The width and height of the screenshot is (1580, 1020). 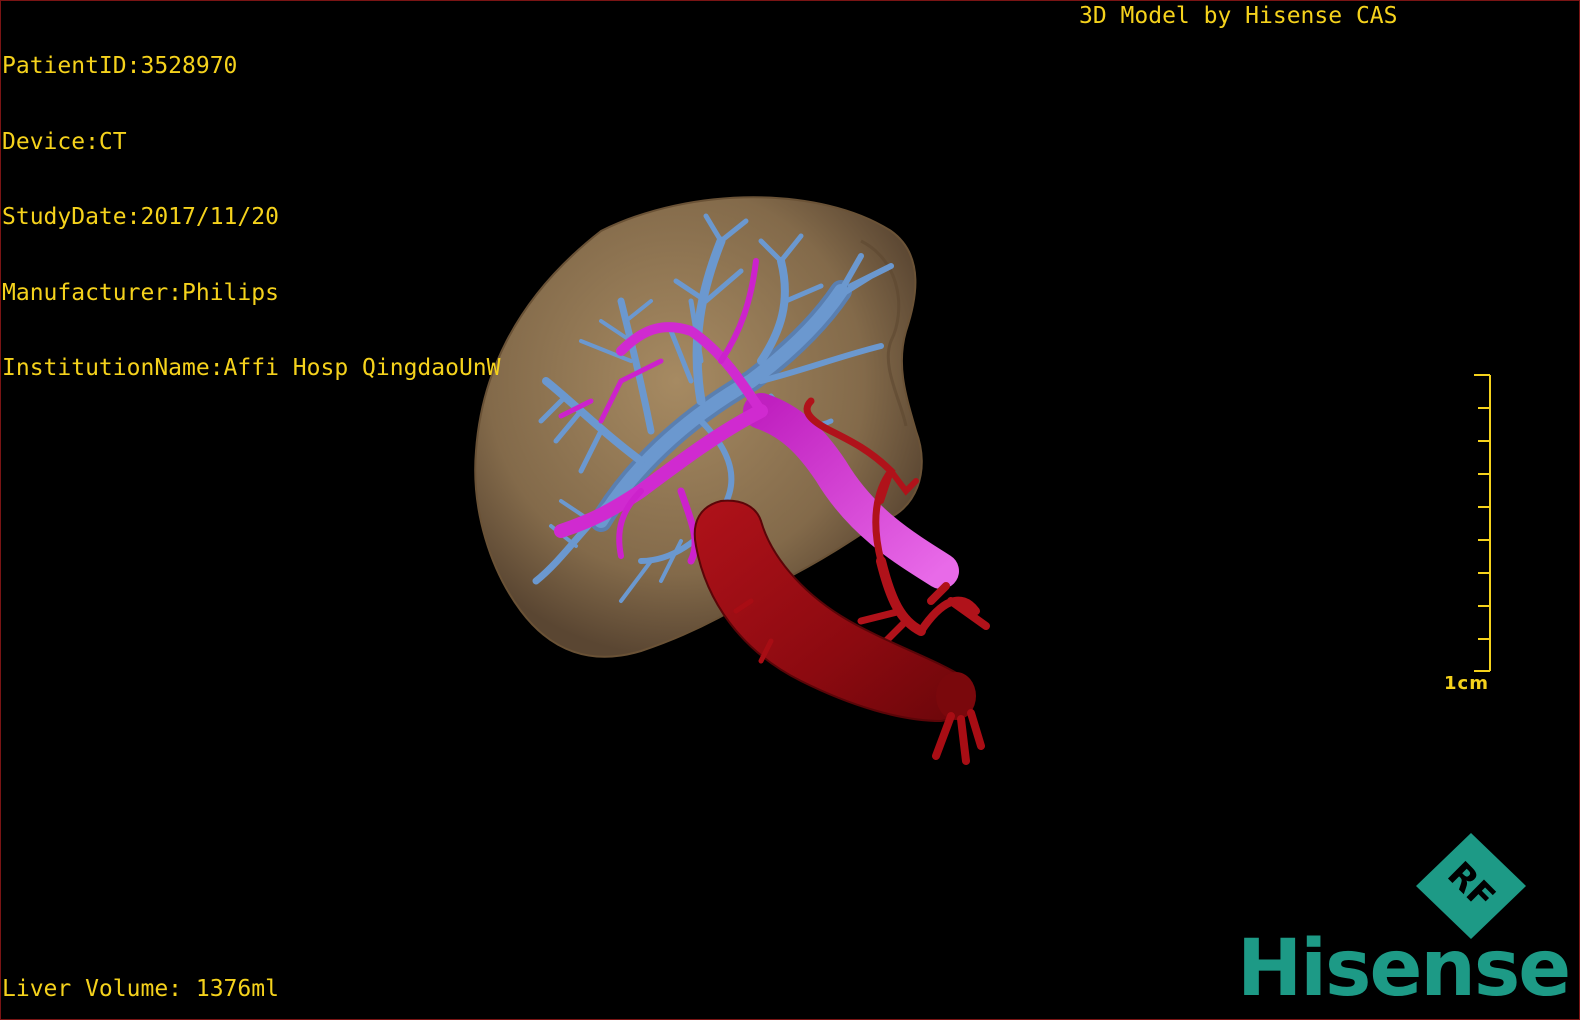 What do you see at coordinates (140, 989) in the screenshot?
I see `liver-volume: Liver Volume: 1376ml` at bounding box center [140, 989].